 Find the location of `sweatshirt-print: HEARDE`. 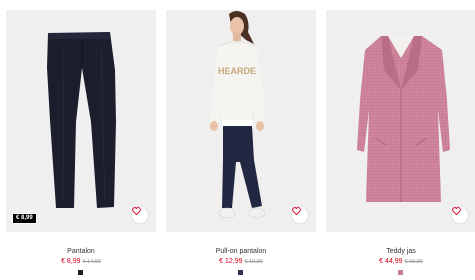

sweatshirt-print: HEARDE is located at coordinates (237, 71).